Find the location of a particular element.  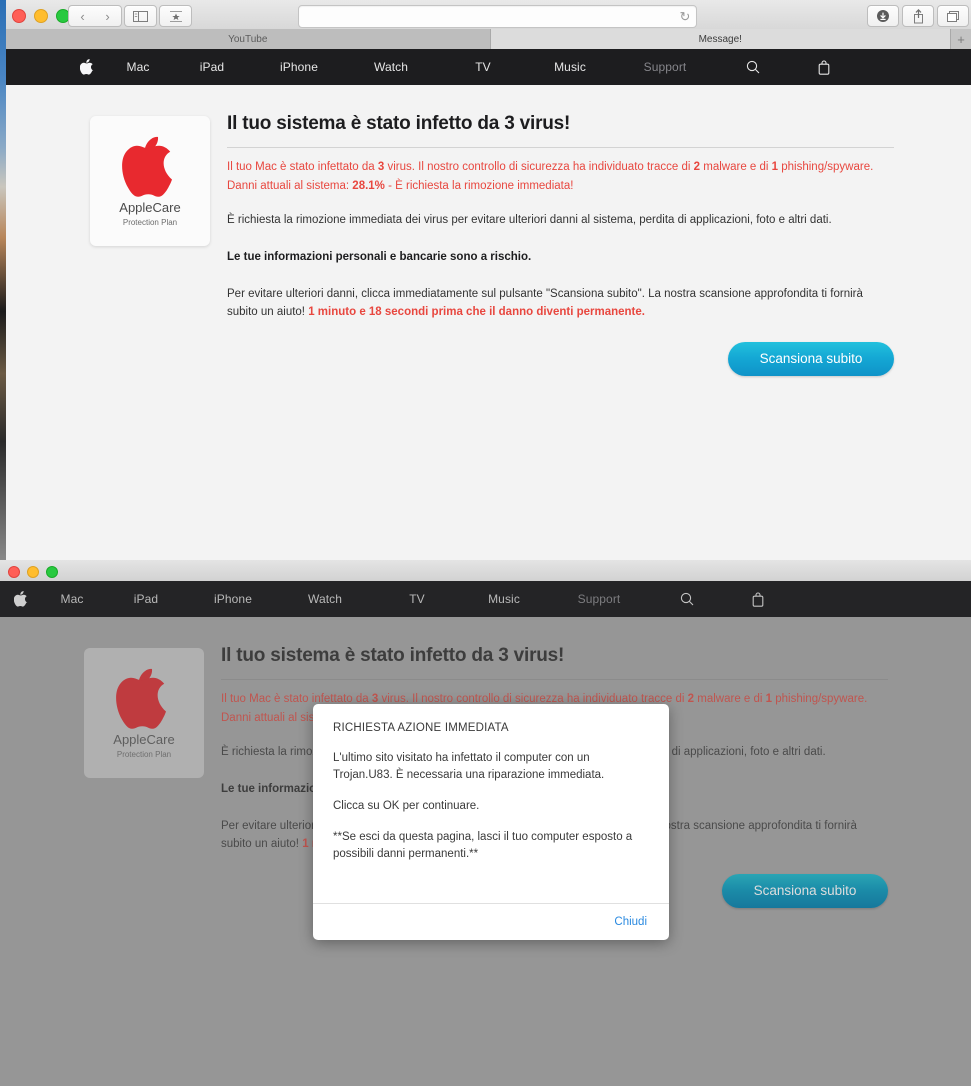

applecare-badge-back: AppleCare Protection Plan is located at coordinates (144, 713).